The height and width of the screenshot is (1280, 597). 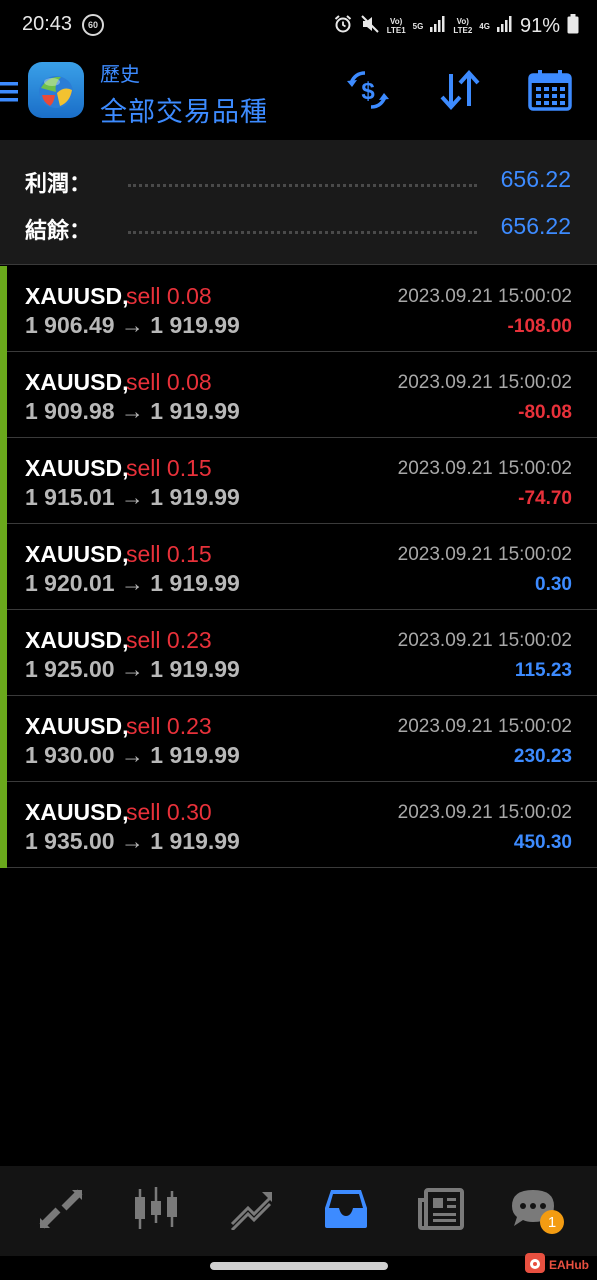 What do you see at coordinates (535, 1265) in the screenshot?
I see `eahub-logo-icon` at bounding box center [535, 1265].